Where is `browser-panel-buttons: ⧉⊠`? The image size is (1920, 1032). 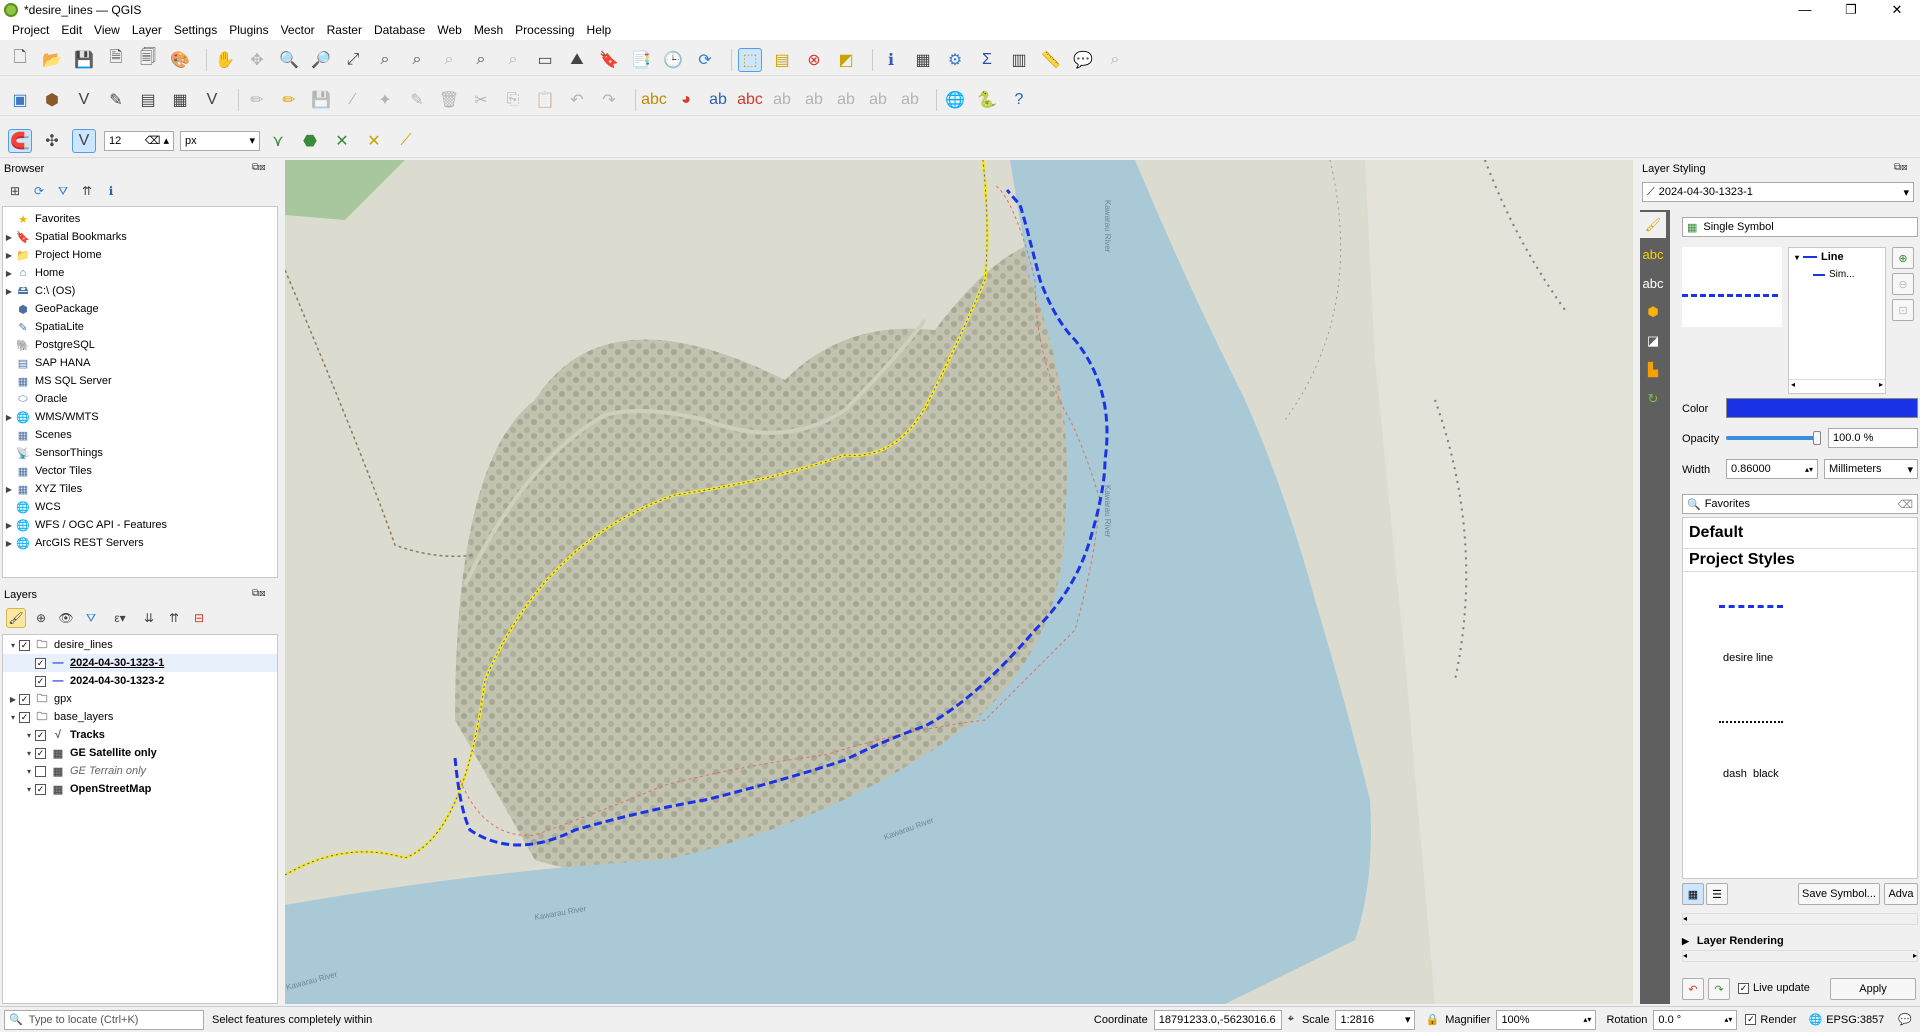 browser-panel-buttons: ⧉⊠ is located at coordinates (259, 167).